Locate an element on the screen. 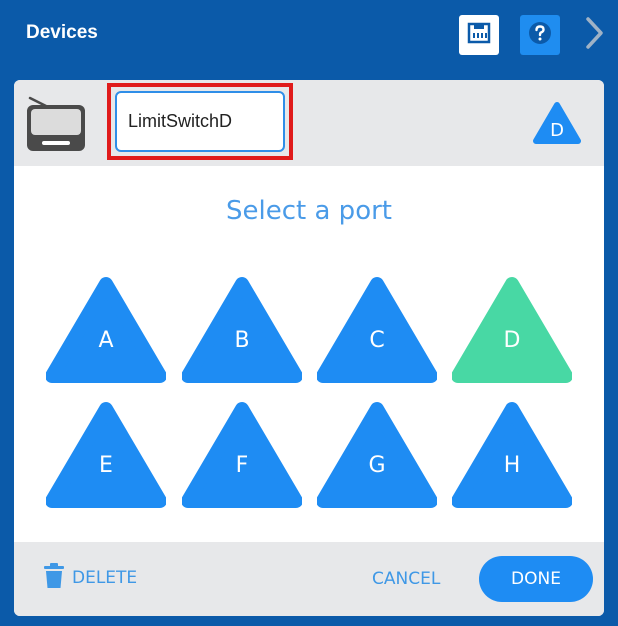 Image resolution: width=618 pixels, height=626 pixels. port-d-label: D is located at coordinates (512, 340).